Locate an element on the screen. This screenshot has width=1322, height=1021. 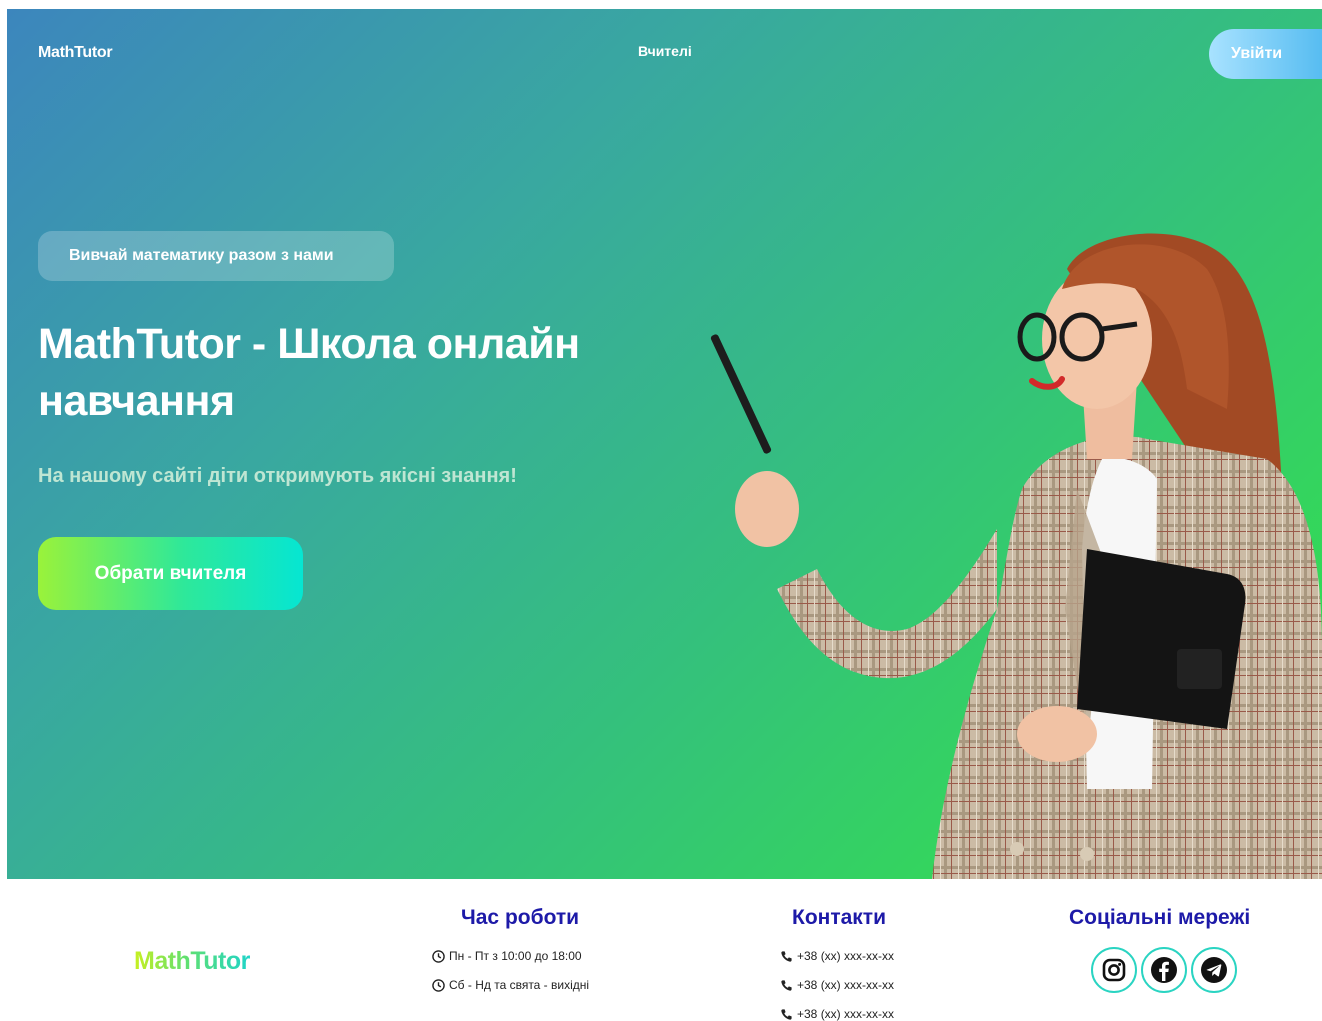
contact-phone-3: +38 (xx) xxx-xx-xx is located at coordinates (836, 1014).